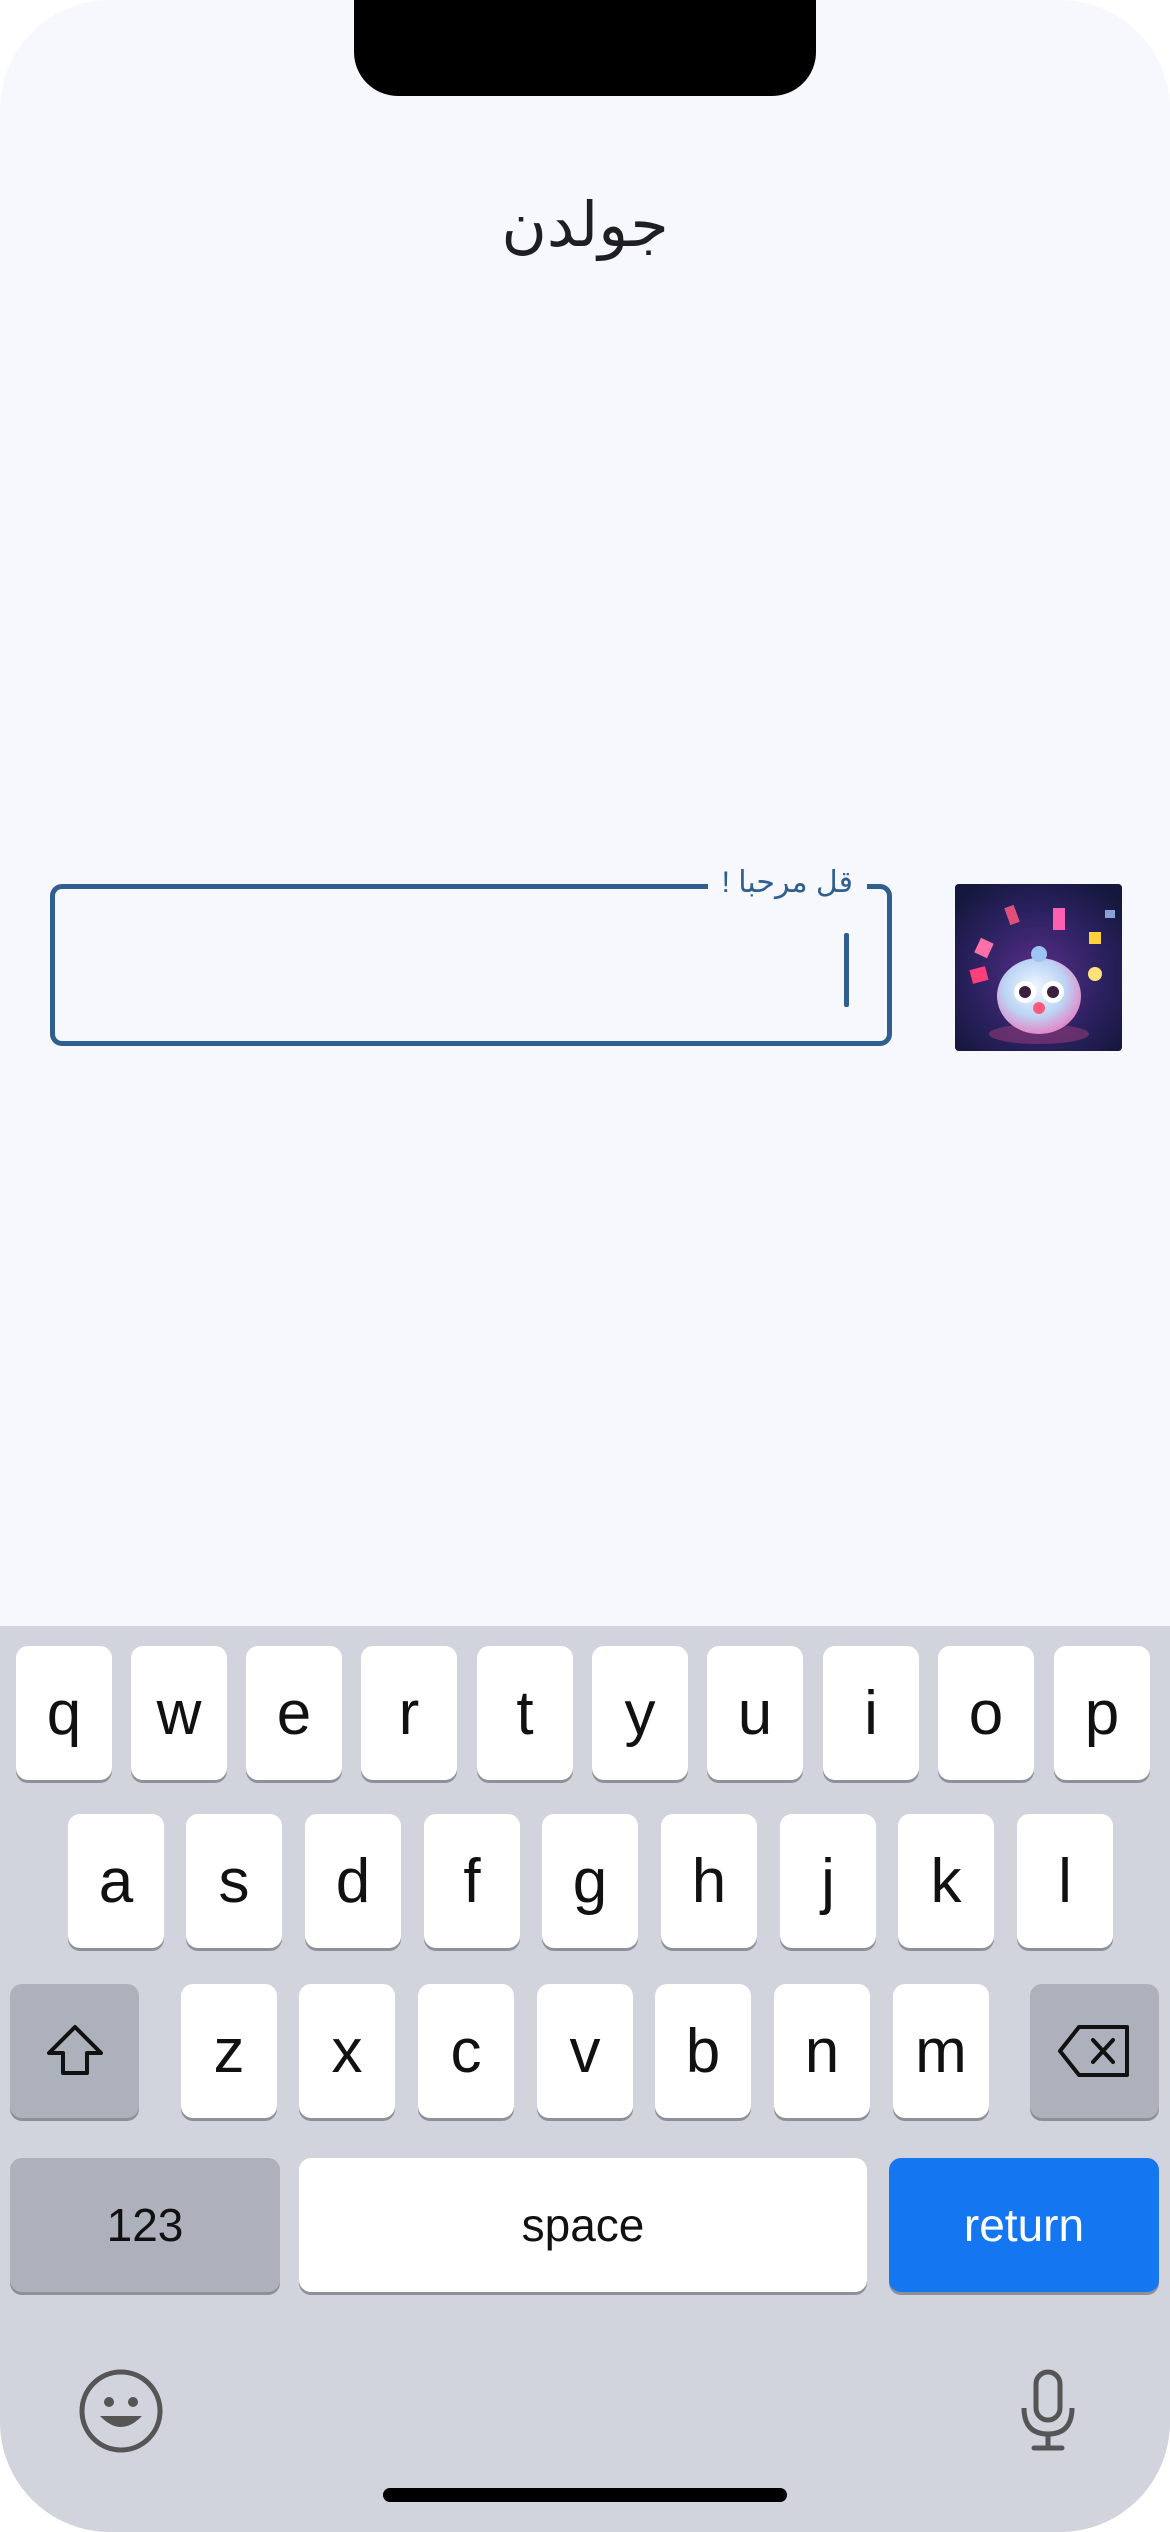 This screenshot has width=1170, height=2532. Describe the element at coordinates (787, 883) in the screenshot. I see `message-input-label: قل مرحبا !` at that location.